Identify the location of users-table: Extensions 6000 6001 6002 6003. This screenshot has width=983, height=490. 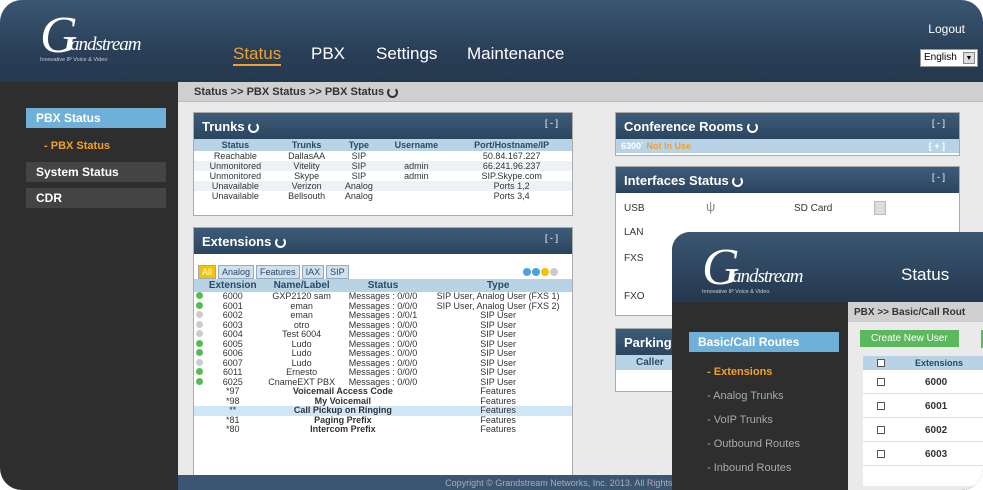
(923, 421).